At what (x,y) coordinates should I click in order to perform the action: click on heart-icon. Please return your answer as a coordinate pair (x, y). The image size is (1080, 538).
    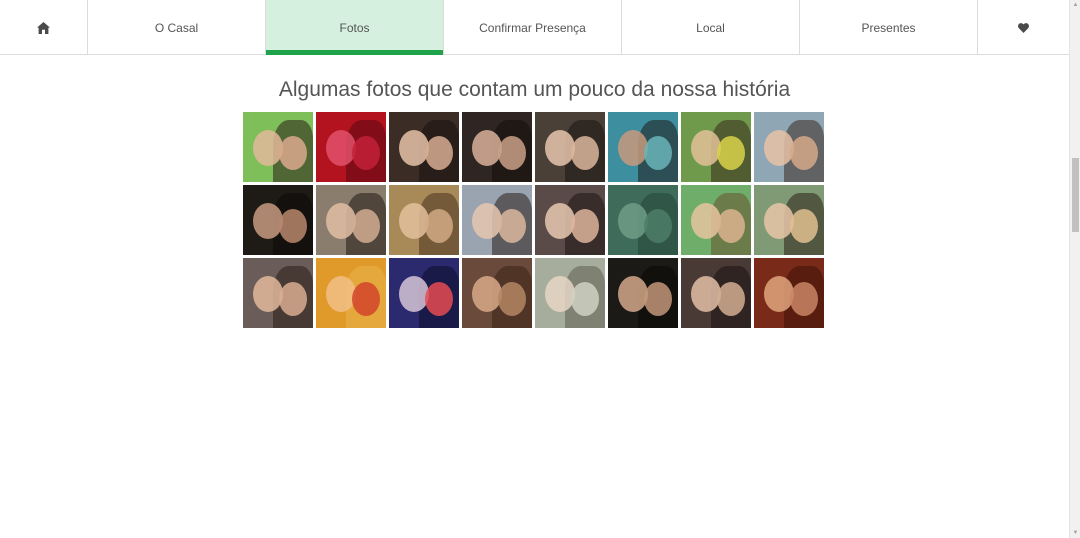
    Looking at the image, I should click on (1023, 27).